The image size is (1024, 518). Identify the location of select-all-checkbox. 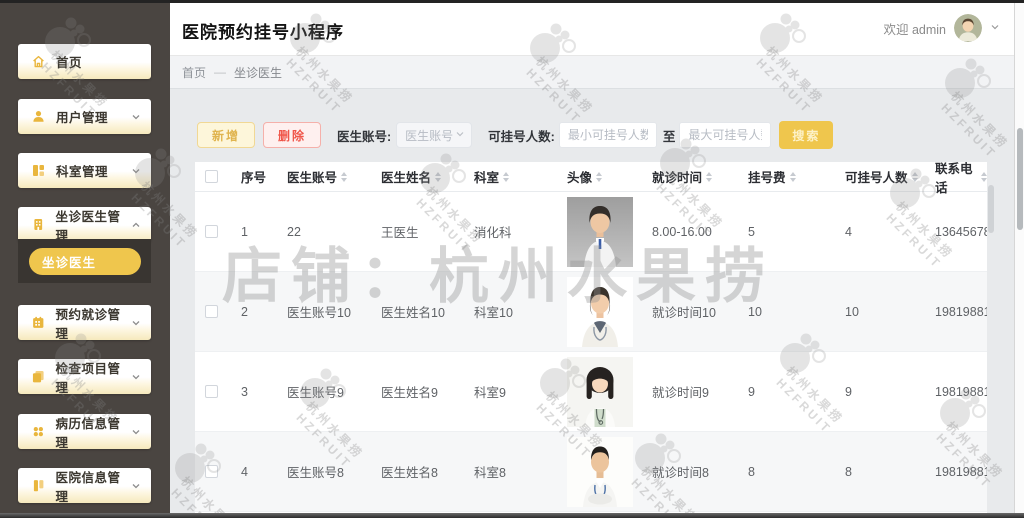
(211, 176).